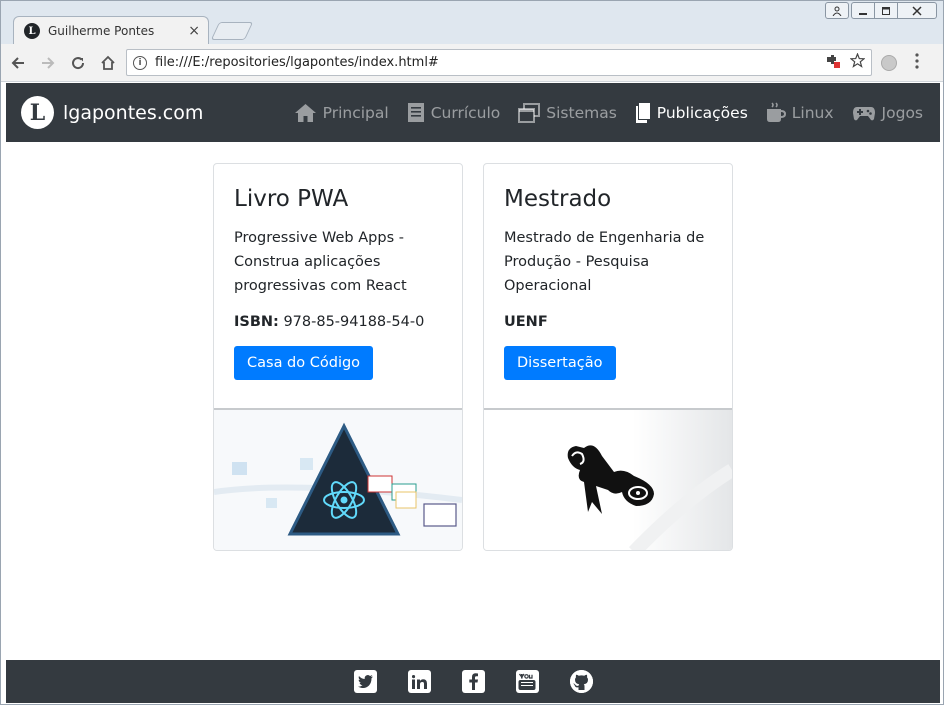 Image resolution: width=944 pixels, height=705 pixels. Describe the element at coordinates (101, 31) in the screenshot. I see `tab-title: Guilherme Pontes` at that location.